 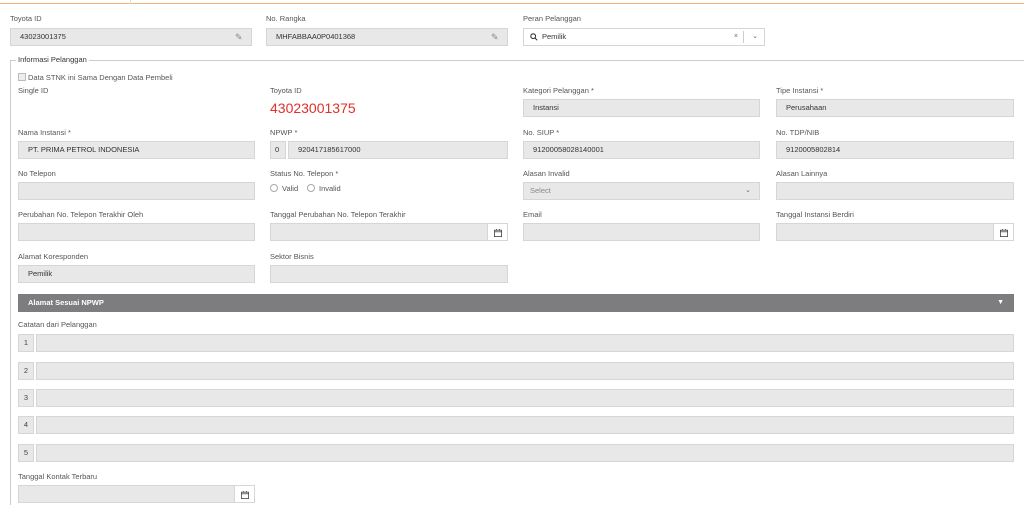 What do you see at coordinates (389, 274) in the screenshot?
I see `sektor-field` at bounding box center [389, 274].